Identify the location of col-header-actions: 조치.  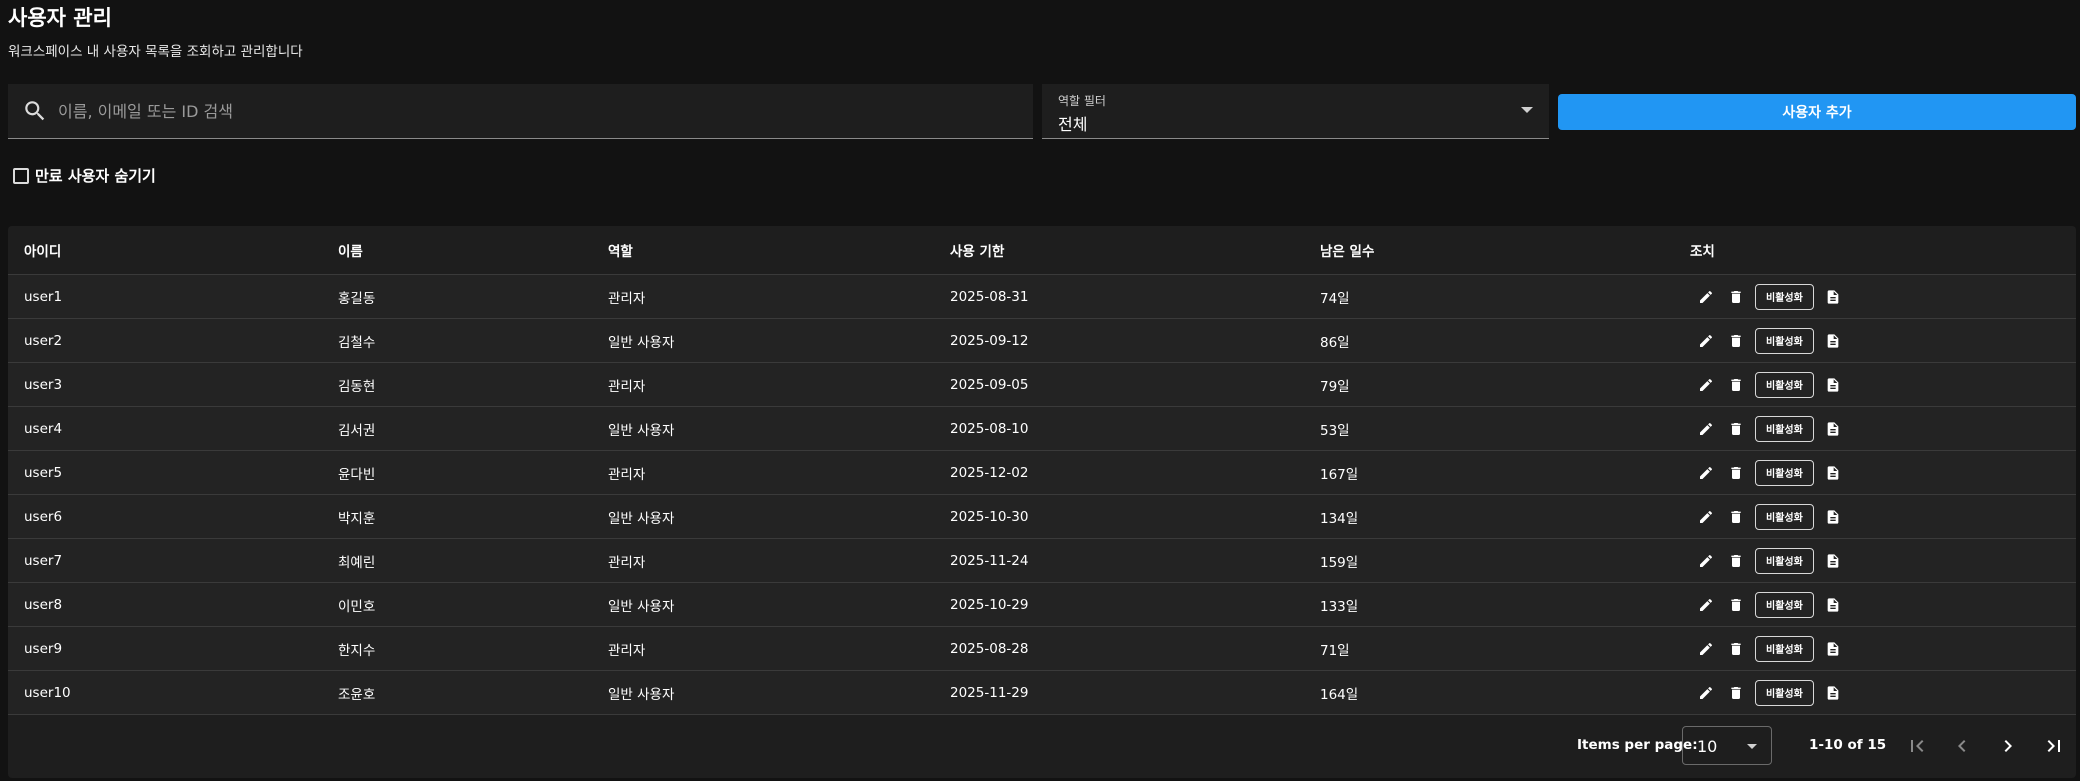
(1702, 252).